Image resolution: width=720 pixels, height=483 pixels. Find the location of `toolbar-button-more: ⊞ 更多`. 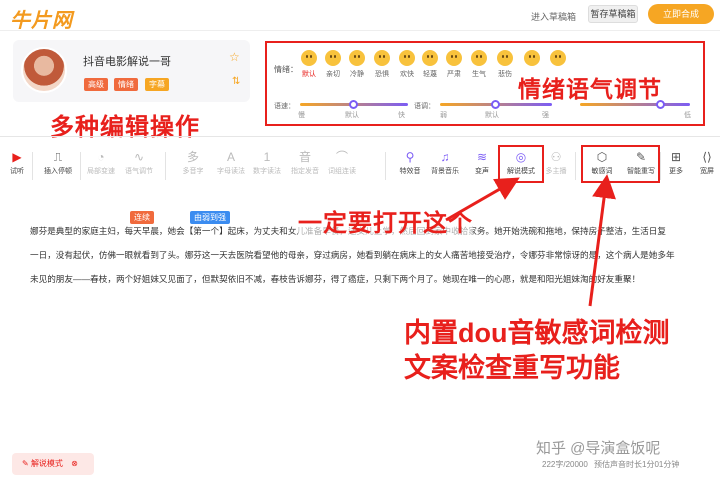

toolbar-button-more: ⊞ 更多 is located at coordinates (676, 163).